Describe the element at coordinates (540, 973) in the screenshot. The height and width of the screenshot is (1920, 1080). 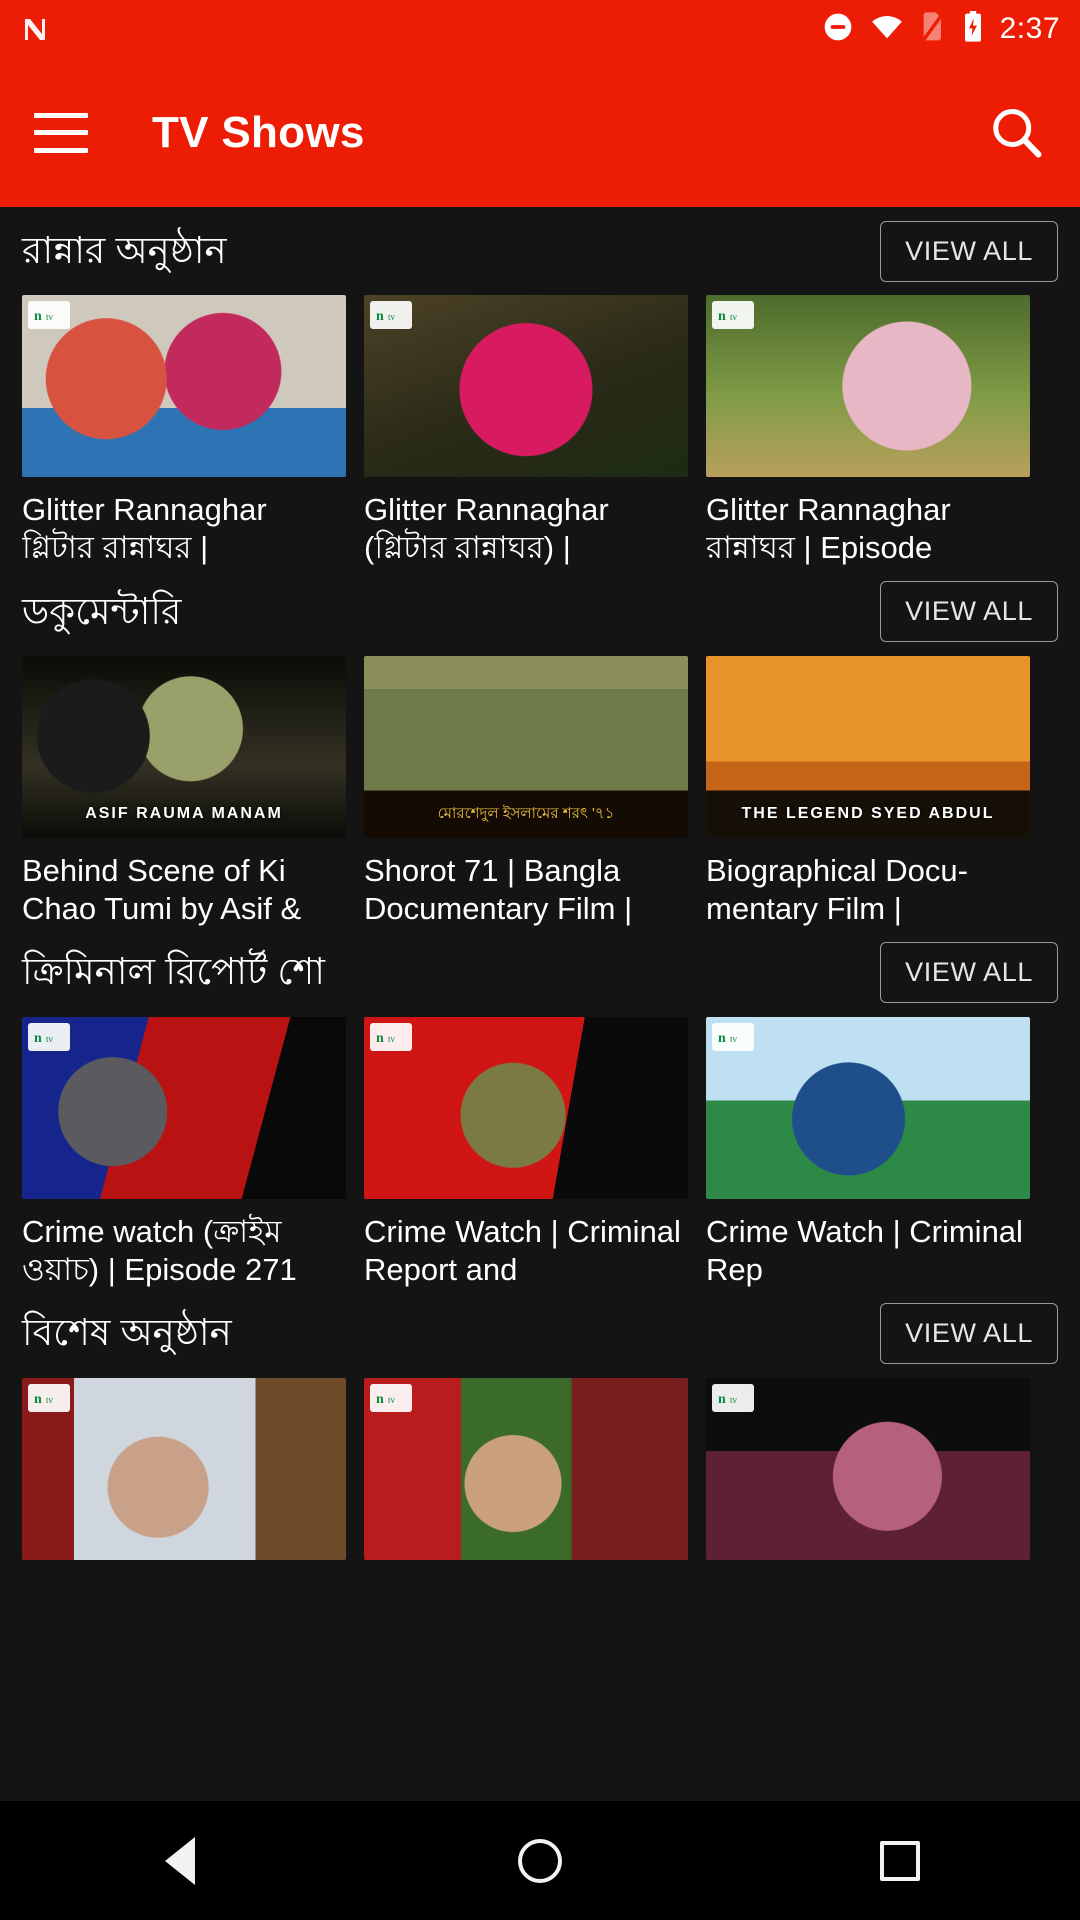
I see `section-header: ক্রিমিনাল রিপোর্ট শো VIEW ALL` at that location.